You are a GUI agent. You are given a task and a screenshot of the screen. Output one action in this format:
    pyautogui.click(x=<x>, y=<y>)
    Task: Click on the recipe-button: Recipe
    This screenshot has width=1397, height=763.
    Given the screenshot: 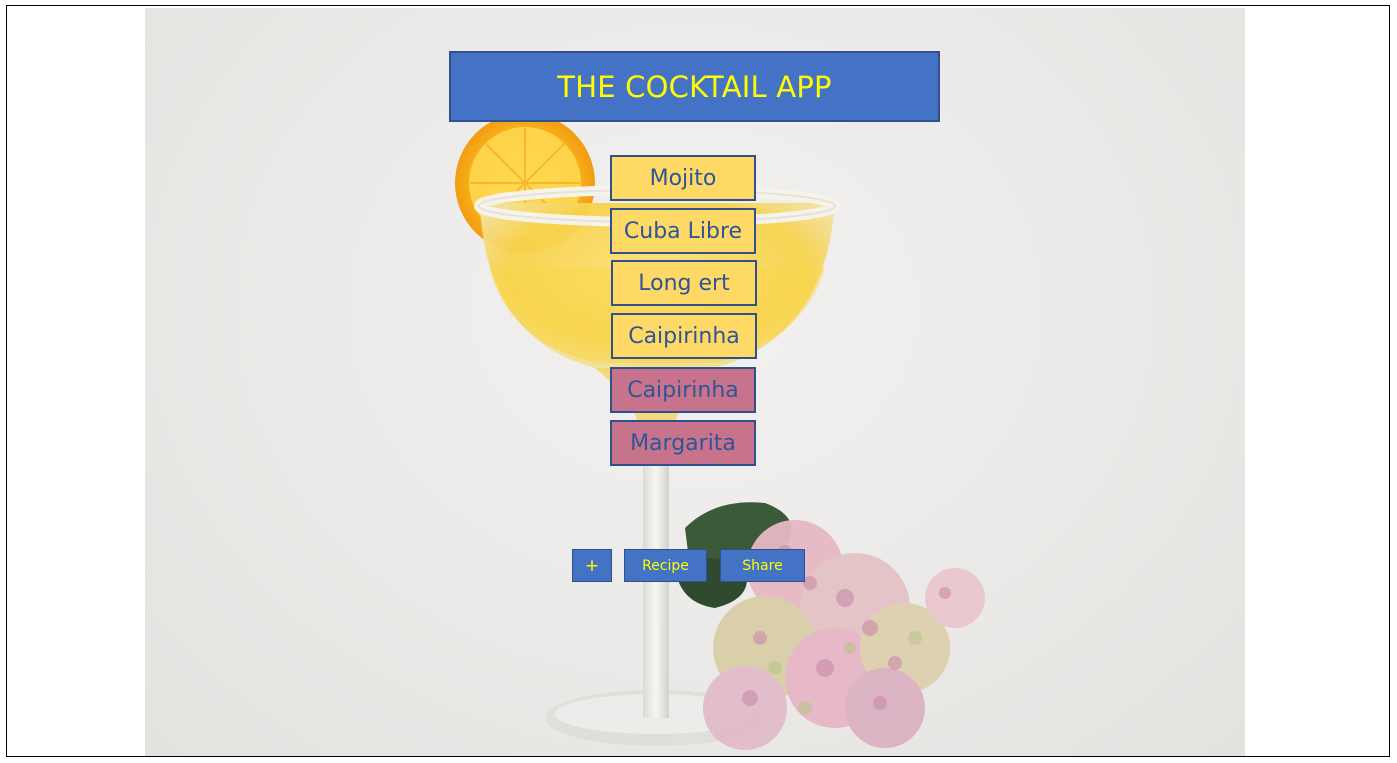 What is the action you would take?
    pyautogui.click(x=665, y=565)
    